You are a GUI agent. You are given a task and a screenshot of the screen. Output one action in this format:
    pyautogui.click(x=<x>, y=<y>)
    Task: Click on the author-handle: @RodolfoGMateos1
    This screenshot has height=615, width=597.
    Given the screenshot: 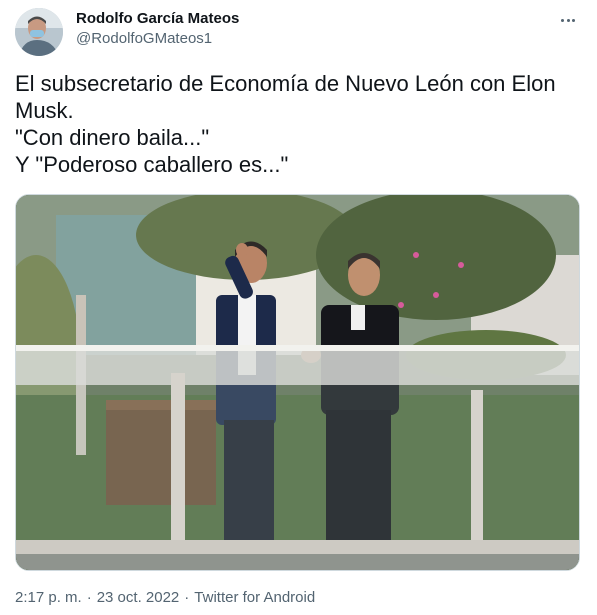 What is the action you would take?
    pyautogui.click(x=144, y=39)
    